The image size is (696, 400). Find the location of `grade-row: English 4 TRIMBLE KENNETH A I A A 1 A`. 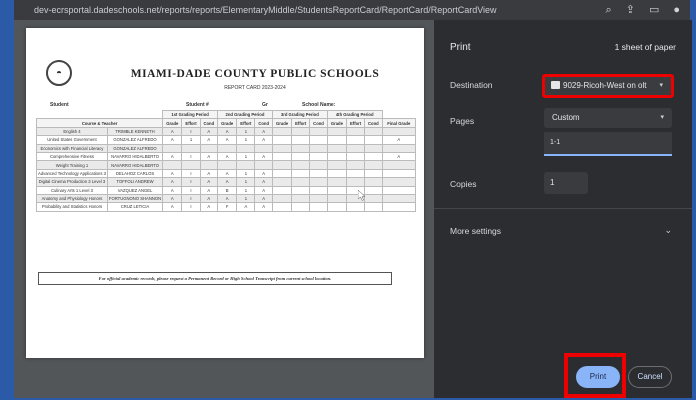

grade-row: English 4 TRIMBLE KENNETH A I A A 1 A is located at coordinates (226, 131).